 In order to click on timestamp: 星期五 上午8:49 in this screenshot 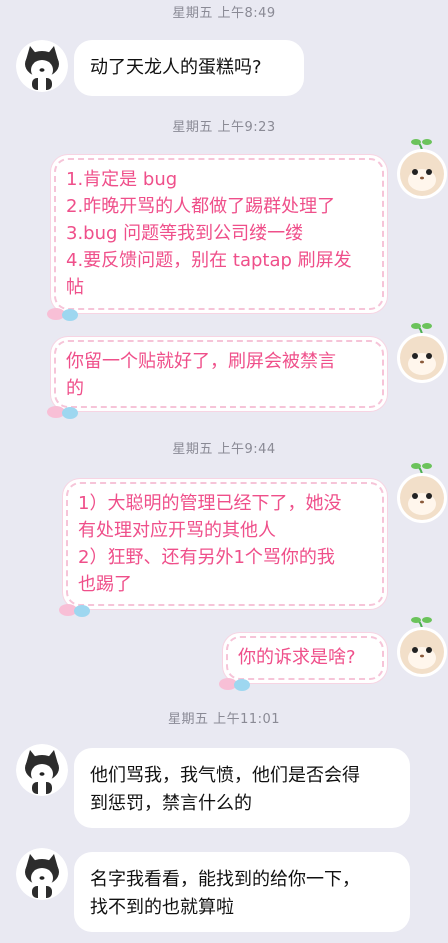, I will do `click(224, 13)`.